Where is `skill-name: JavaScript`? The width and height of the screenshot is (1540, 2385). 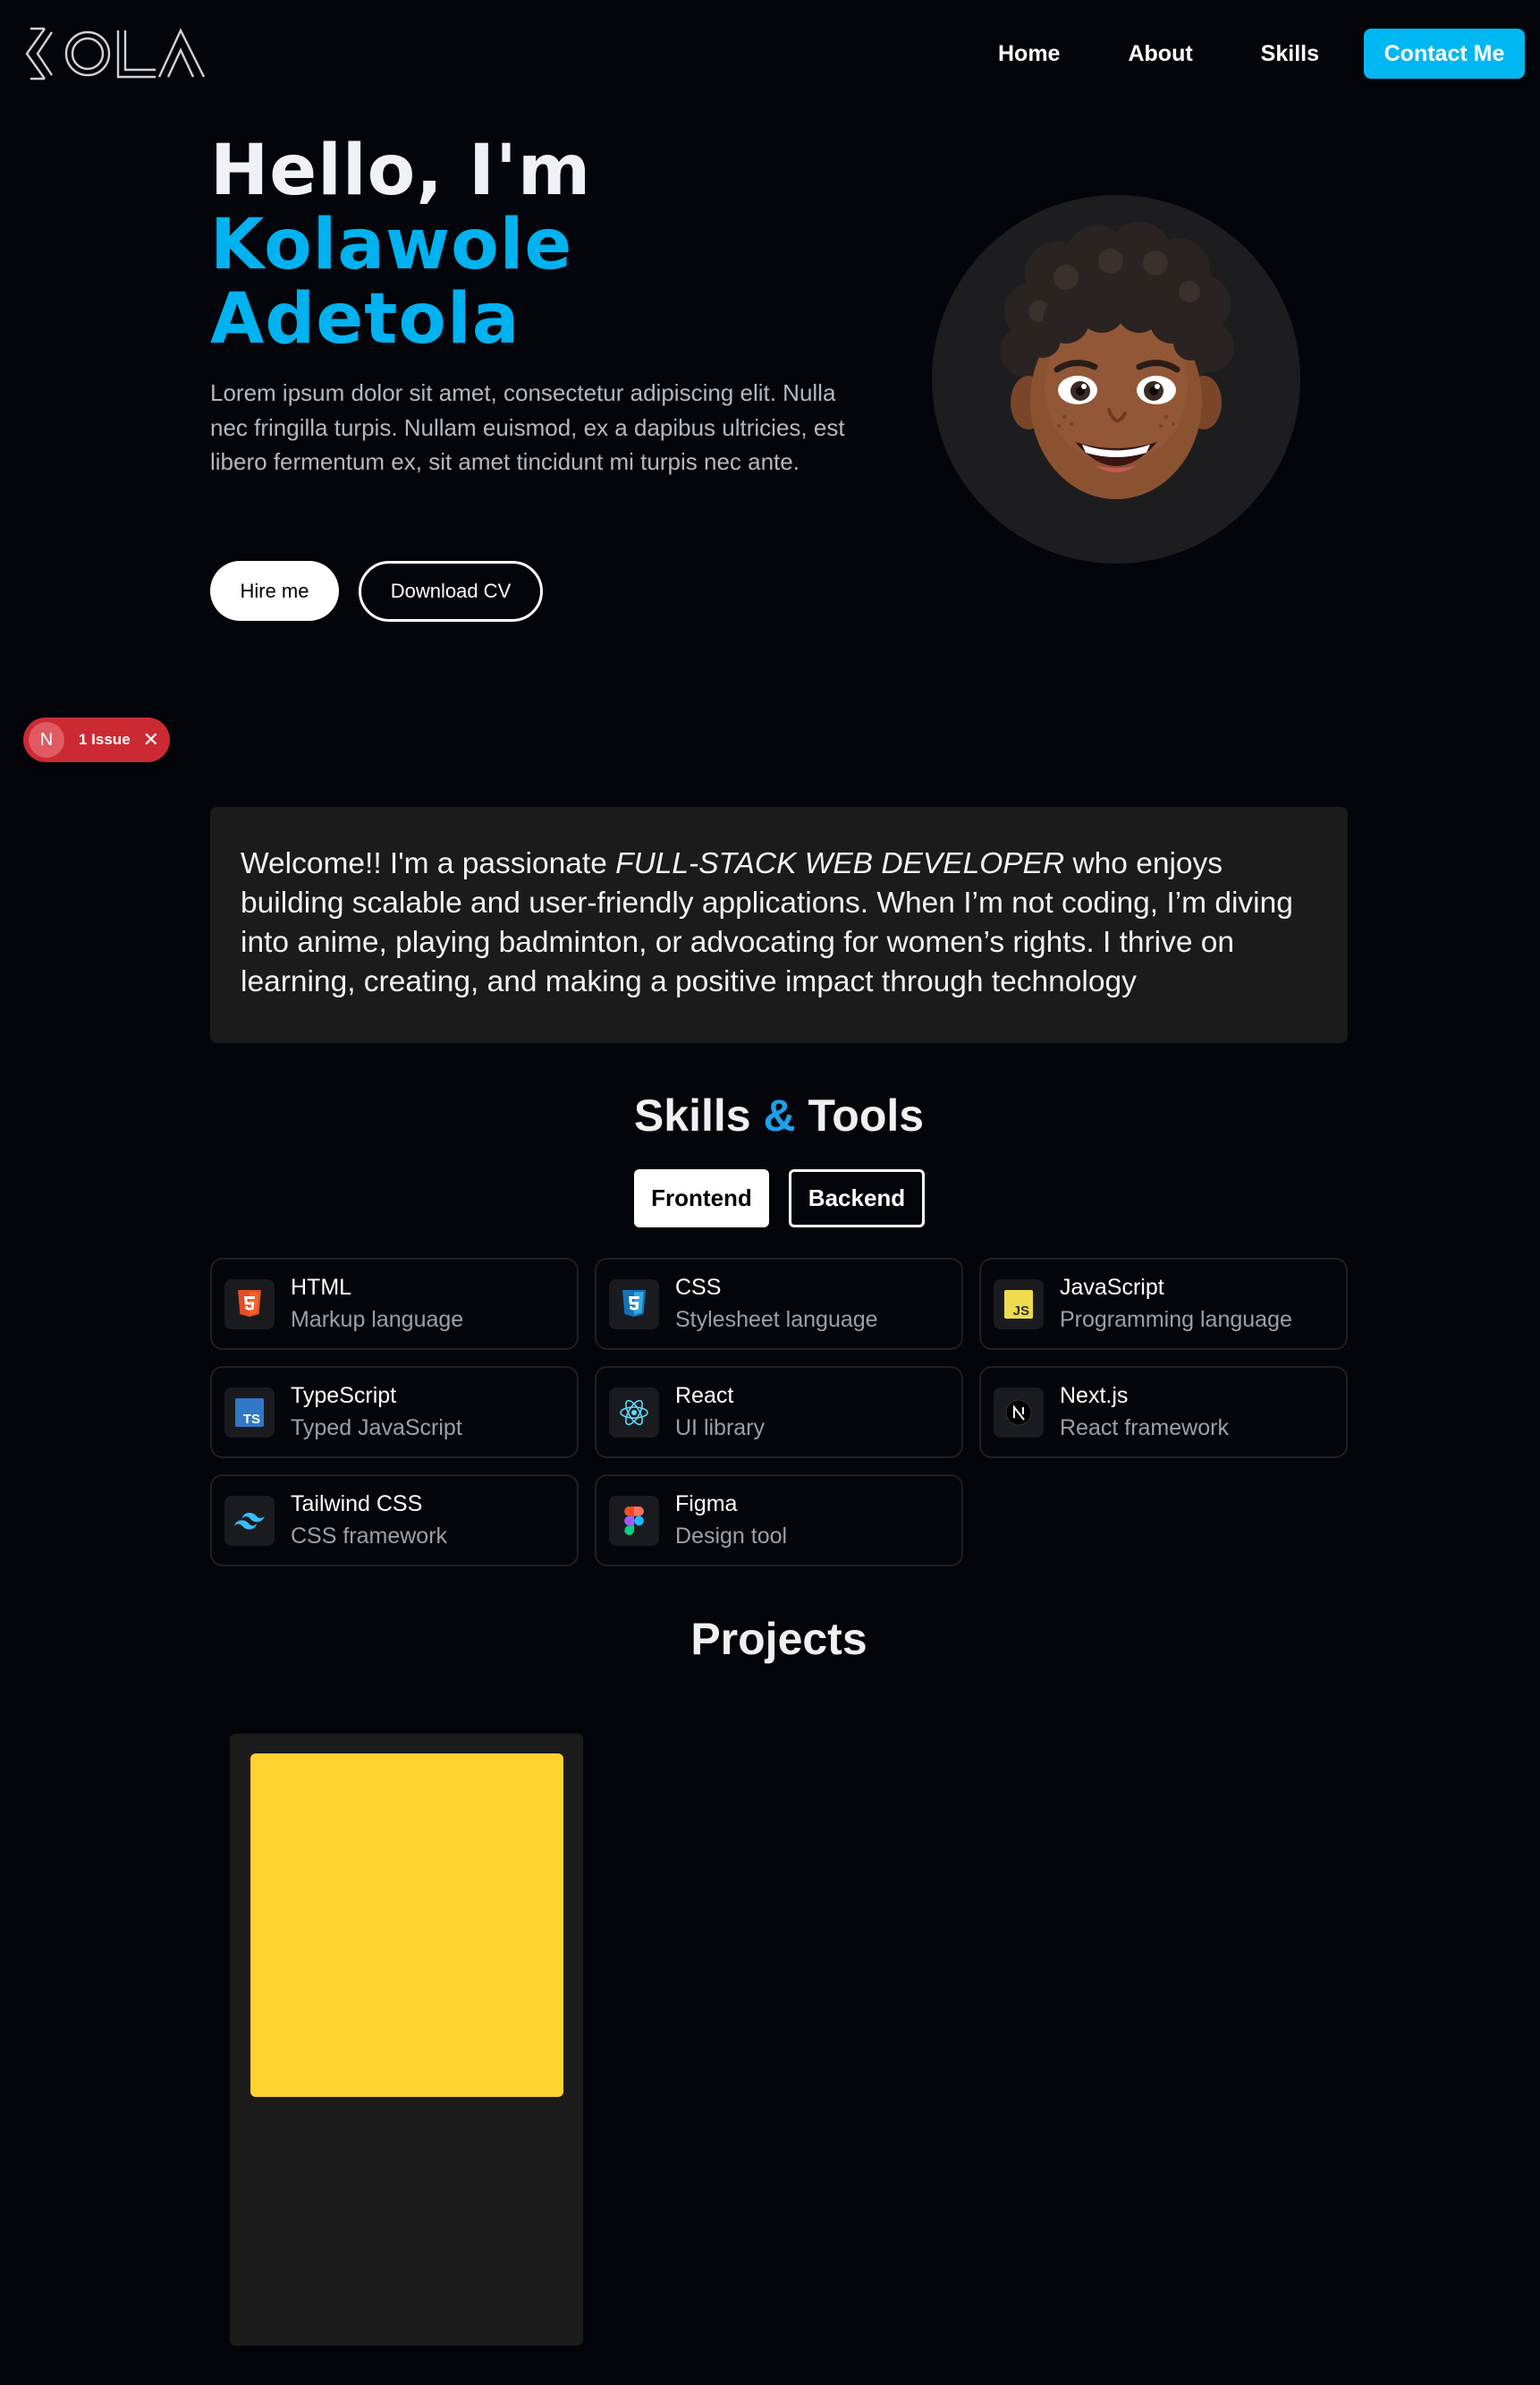 skill-name: JavaScript is located at coordinates (1112, 1287).